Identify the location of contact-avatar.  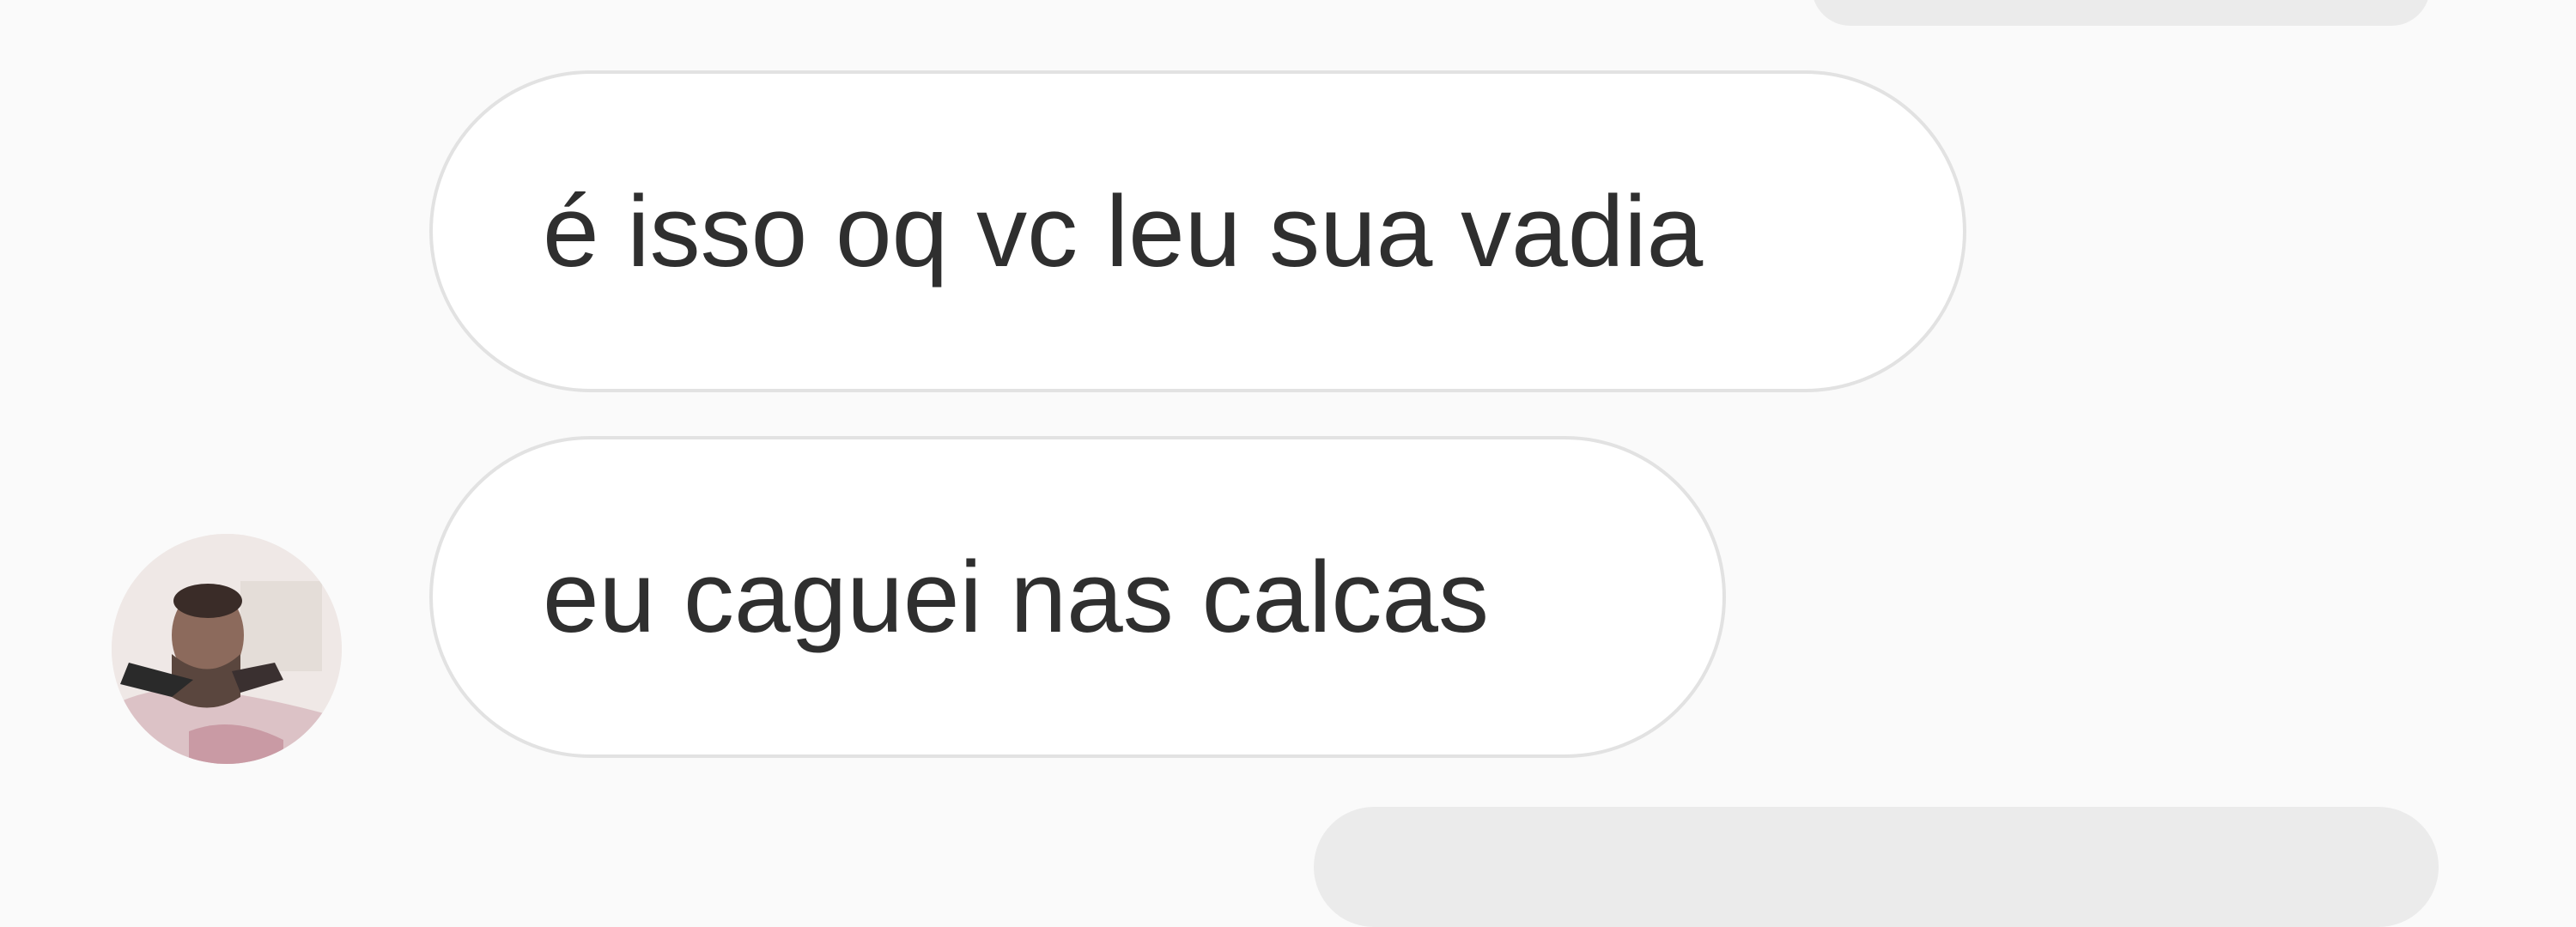
(227, 649).